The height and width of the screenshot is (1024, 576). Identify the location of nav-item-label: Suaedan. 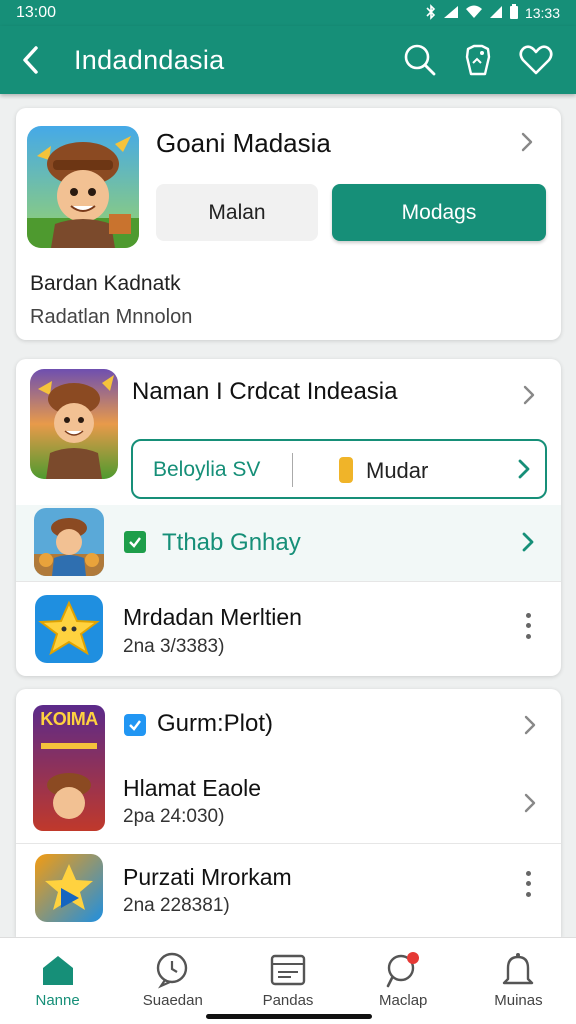
(172, 1000).